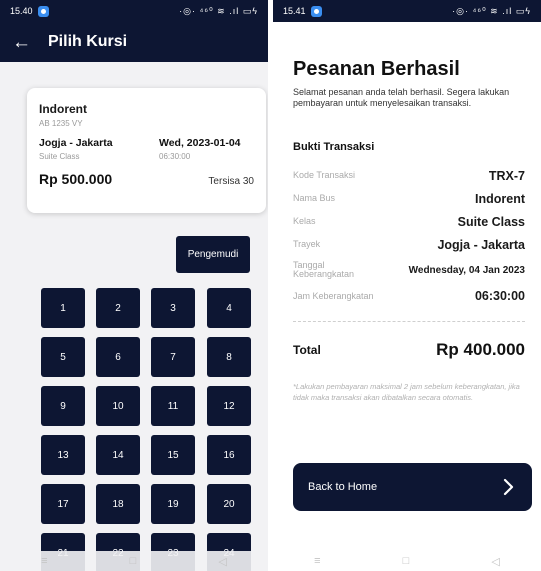 This screenshot has height=571, width=541. Describe the element at coordinates (173, 308) in the screenshot. I see `seat-button: 3` at that location.